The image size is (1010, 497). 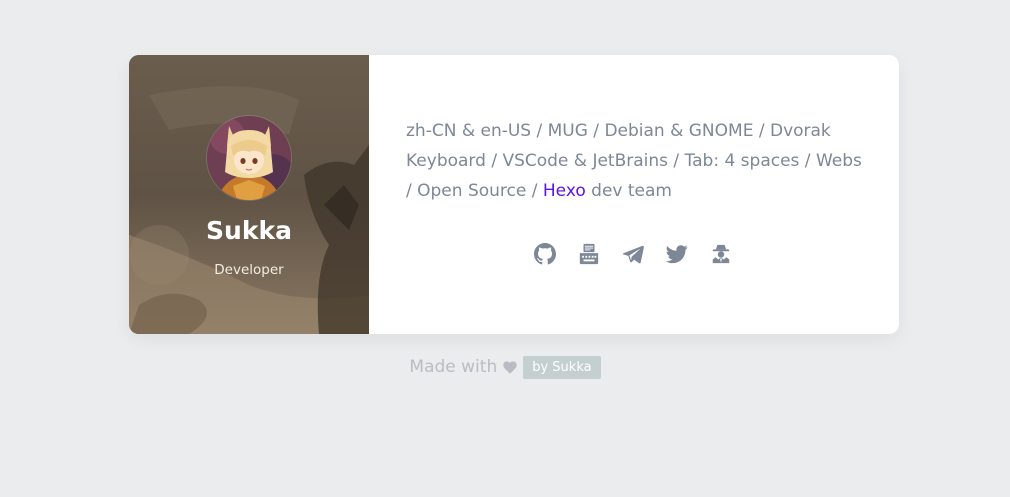 I want to click on profile-role: Developer, so click(x=249, y=270).